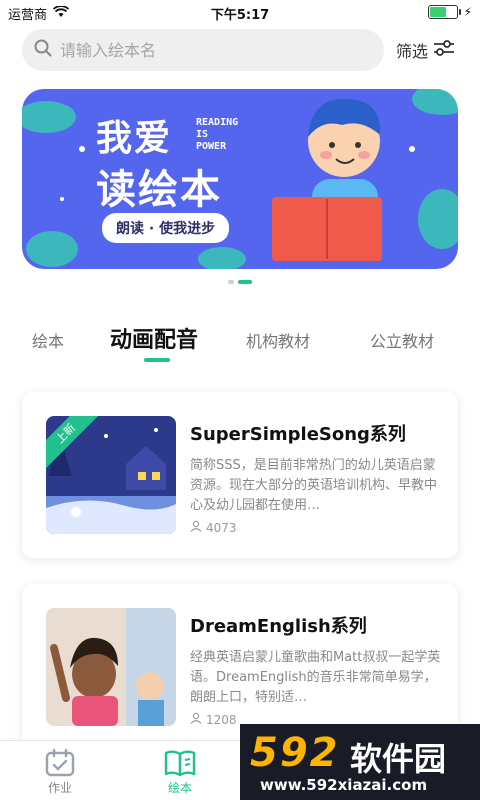 This screenshot has width=480, height=800. I want to click on series-thumbnail, so click(111, 667).